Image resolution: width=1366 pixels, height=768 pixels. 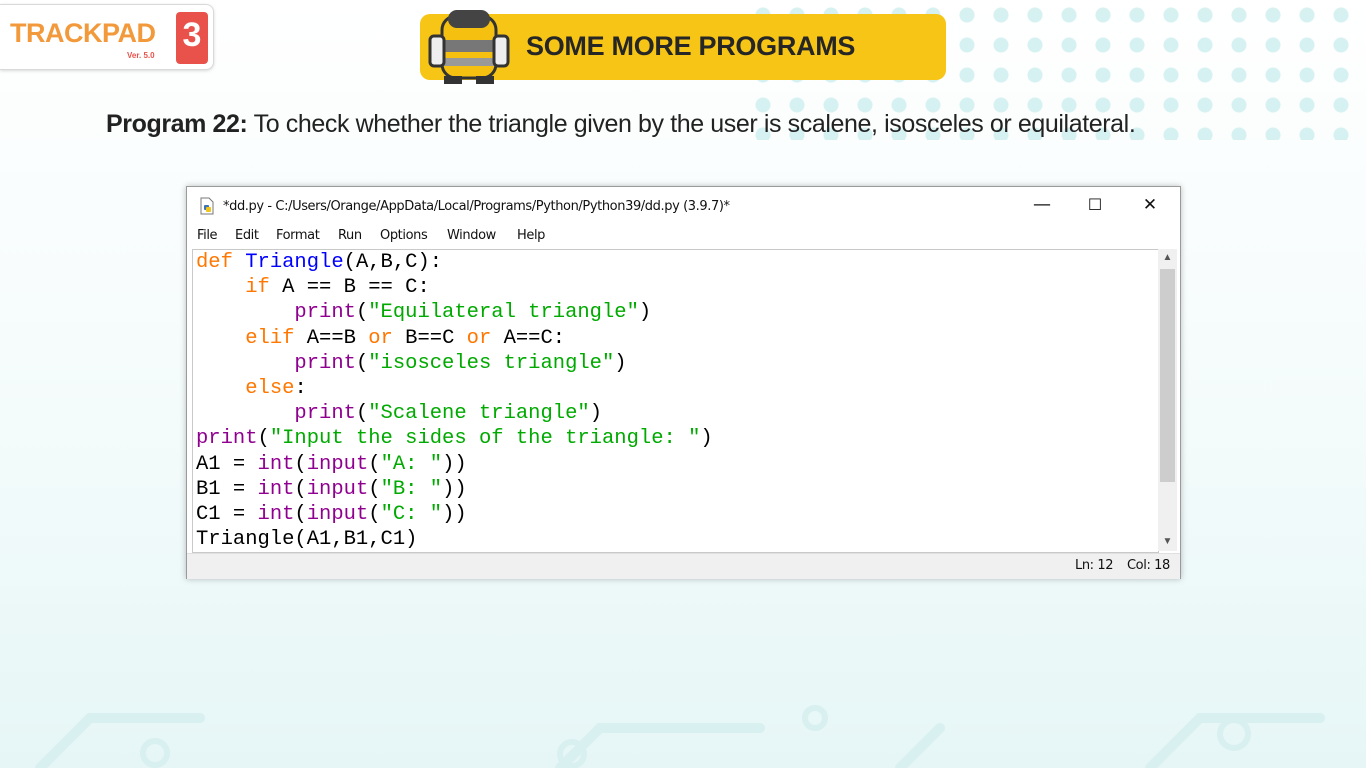 I want to click on background-circuit, so click(x=680, y=736).